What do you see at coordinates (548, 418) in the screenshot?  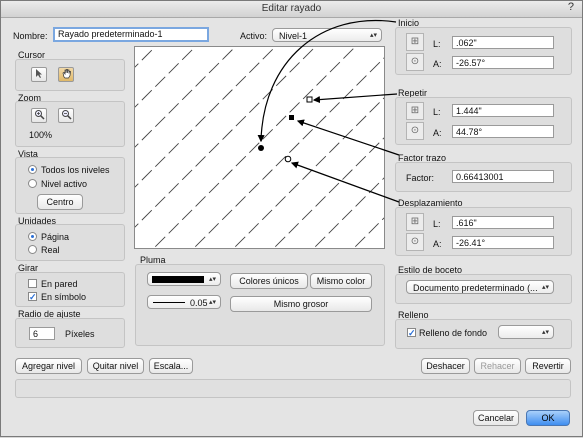 I see `ok-button: OK` at bounding box center [548, 418].